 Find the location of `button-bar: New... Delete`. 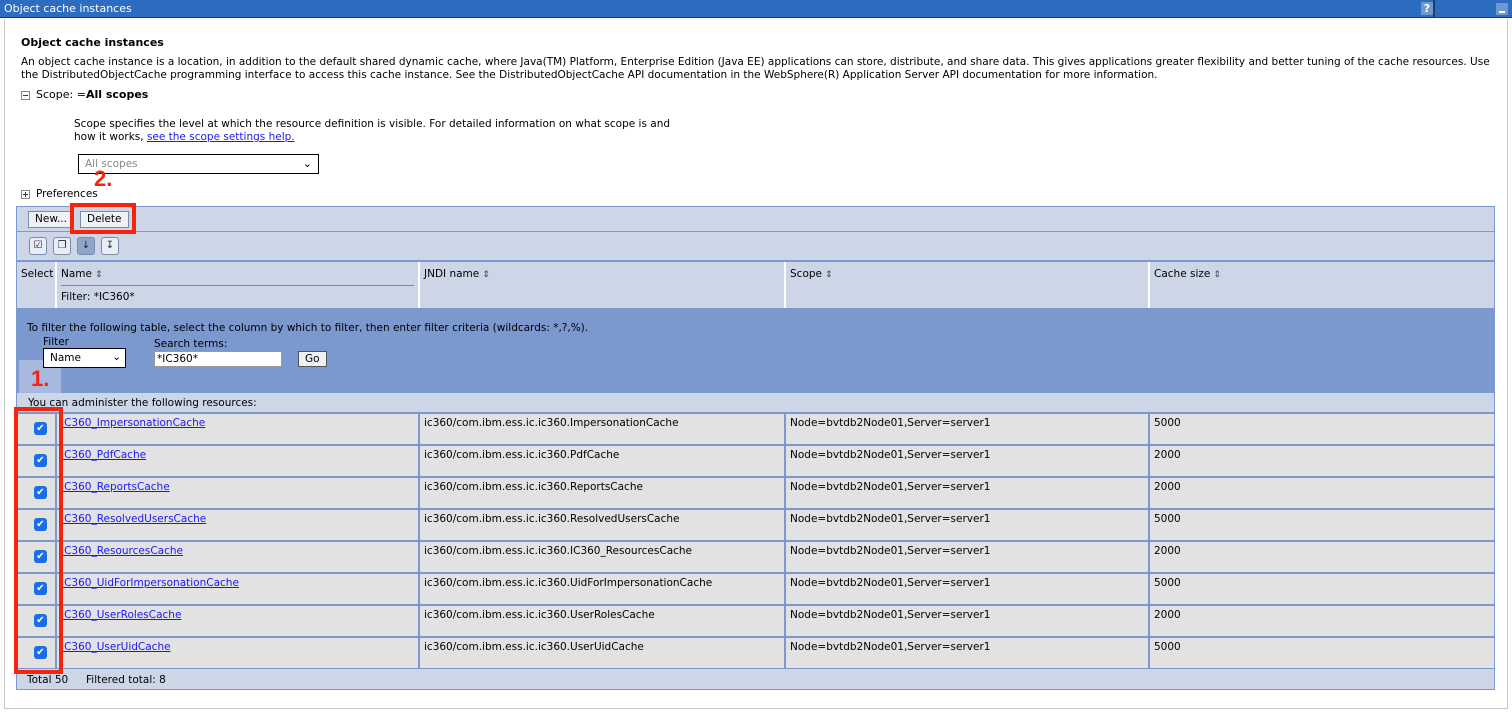

button-bar: New... Delete is located at coordinates (755, 219).